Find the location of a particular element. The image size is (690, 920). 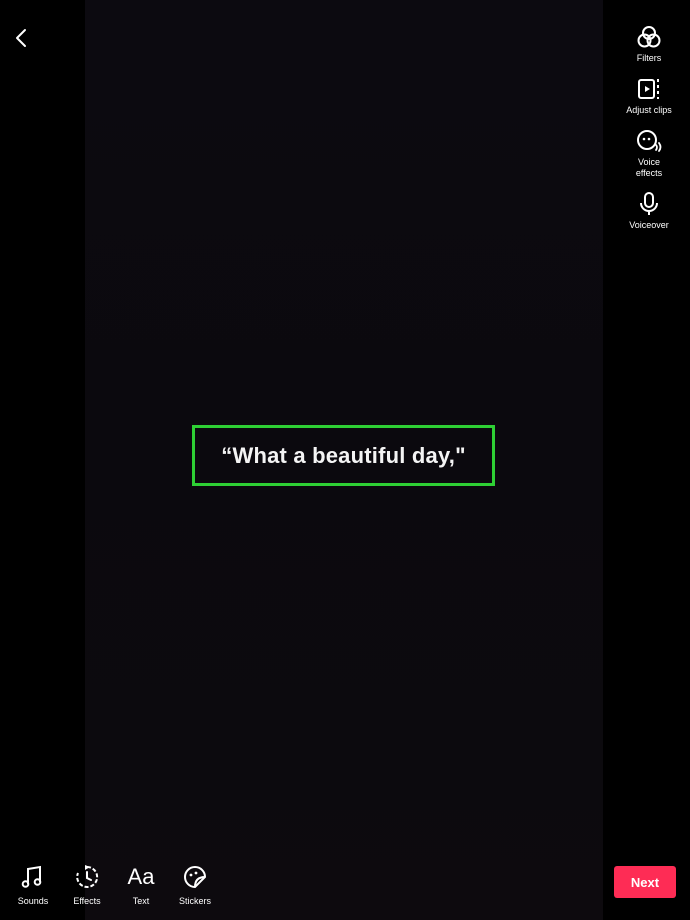

caption-text: “What a beautiful day," is located at coordinates (343, 455).